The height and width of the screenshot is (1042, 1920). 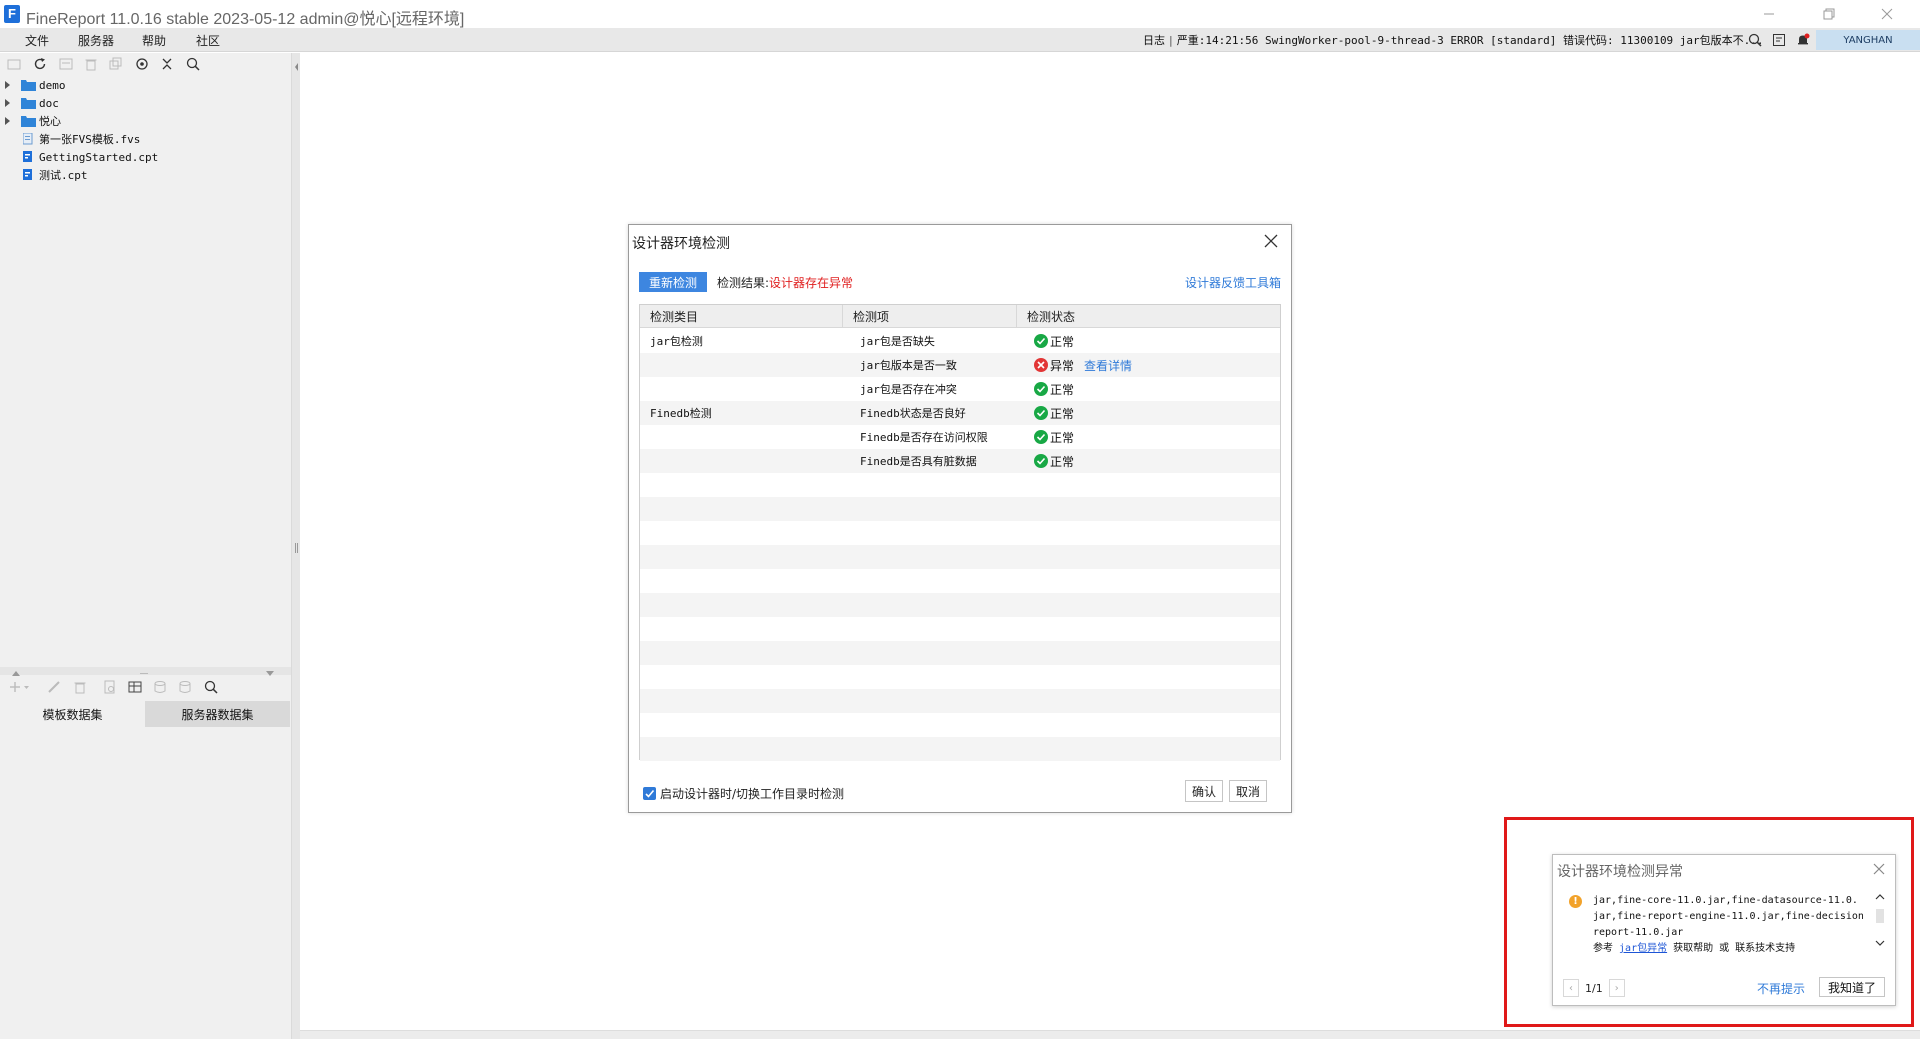 I want to click on properties-button, so click(x=66, y=64).